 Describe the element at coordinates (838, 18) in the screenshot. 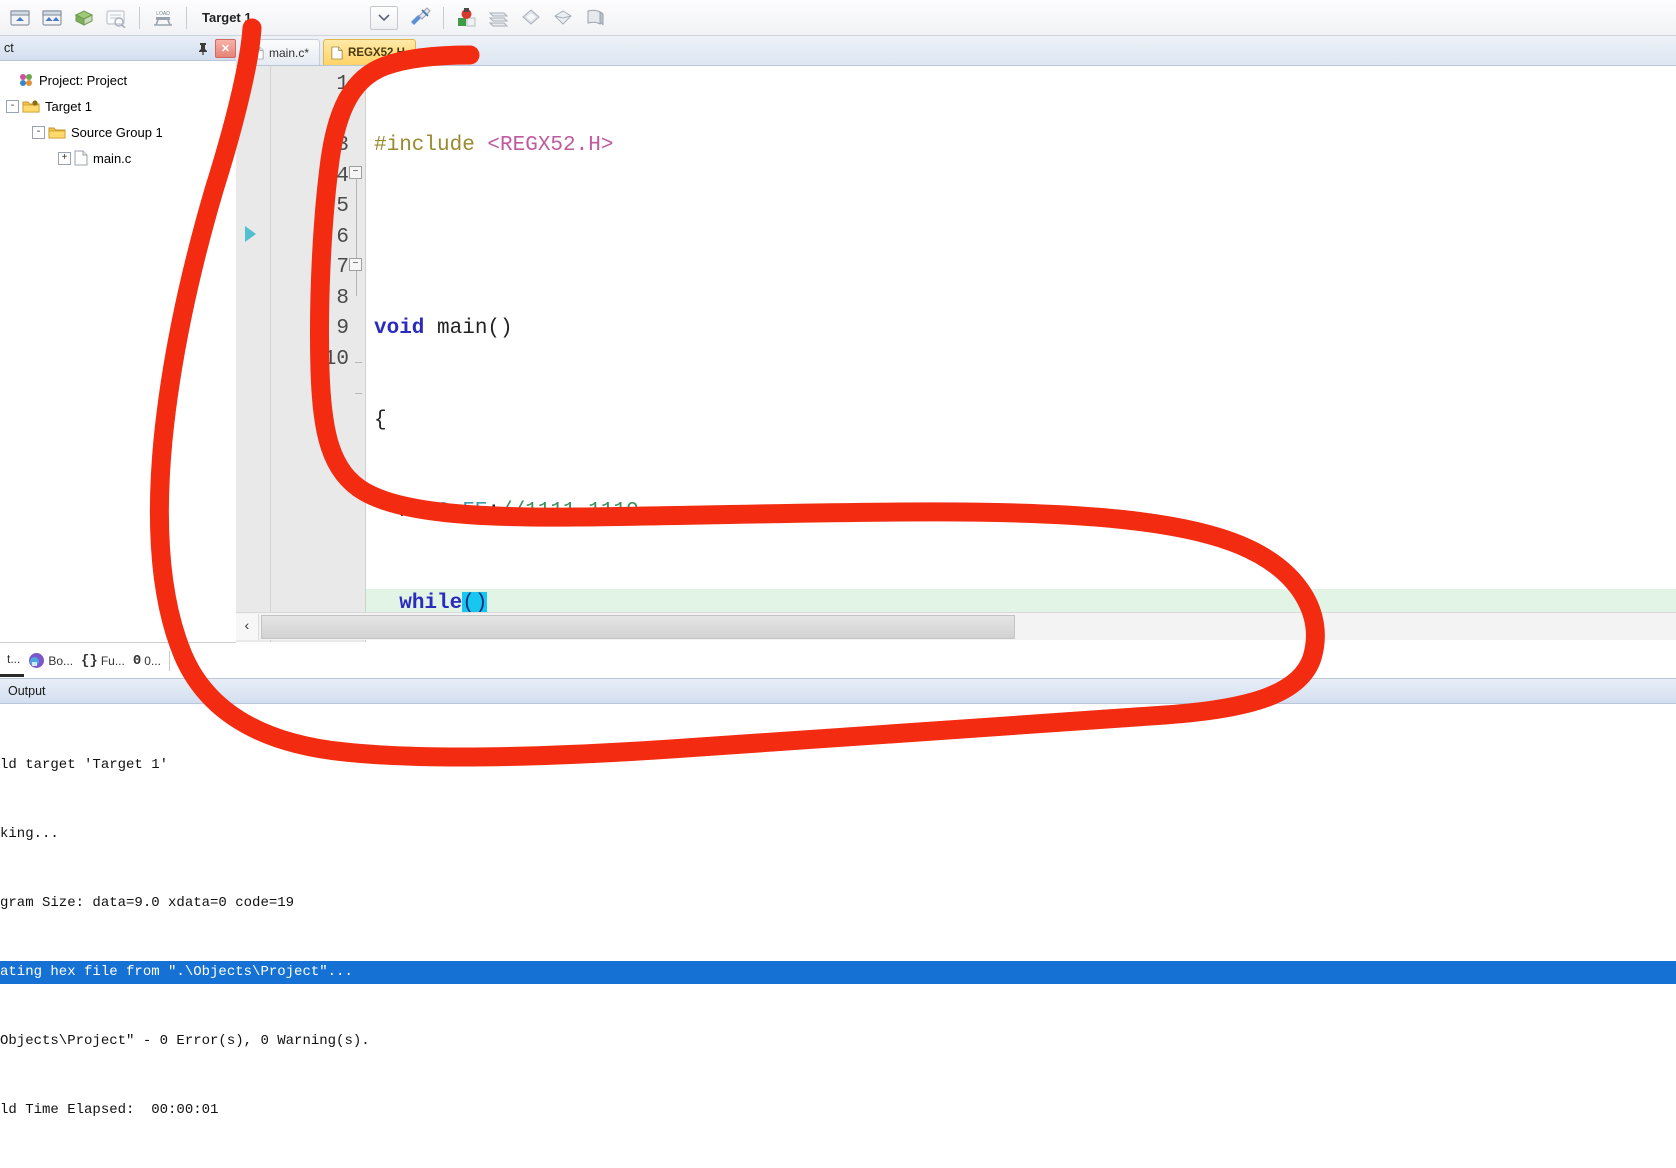

I see `build-toolbar: LOAD Target 1` at that location.